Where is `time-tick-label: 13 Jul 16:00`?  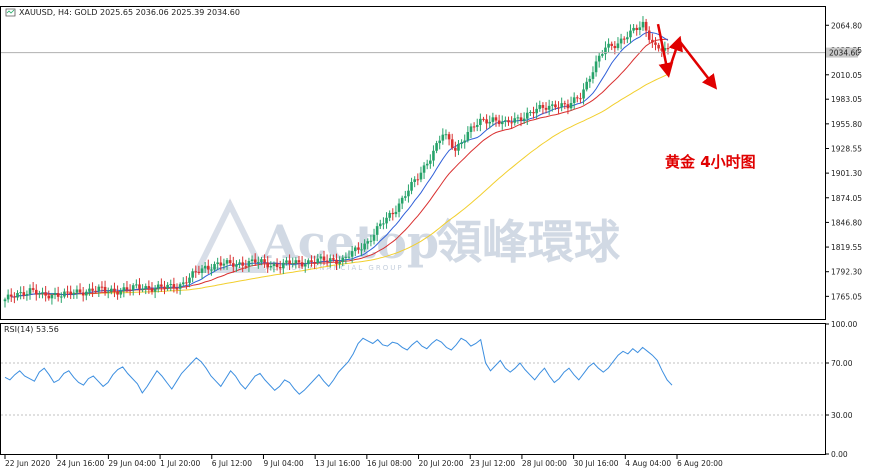 time-tick-label: 13 Jul 16:00 is located at coordinates (337, 463).